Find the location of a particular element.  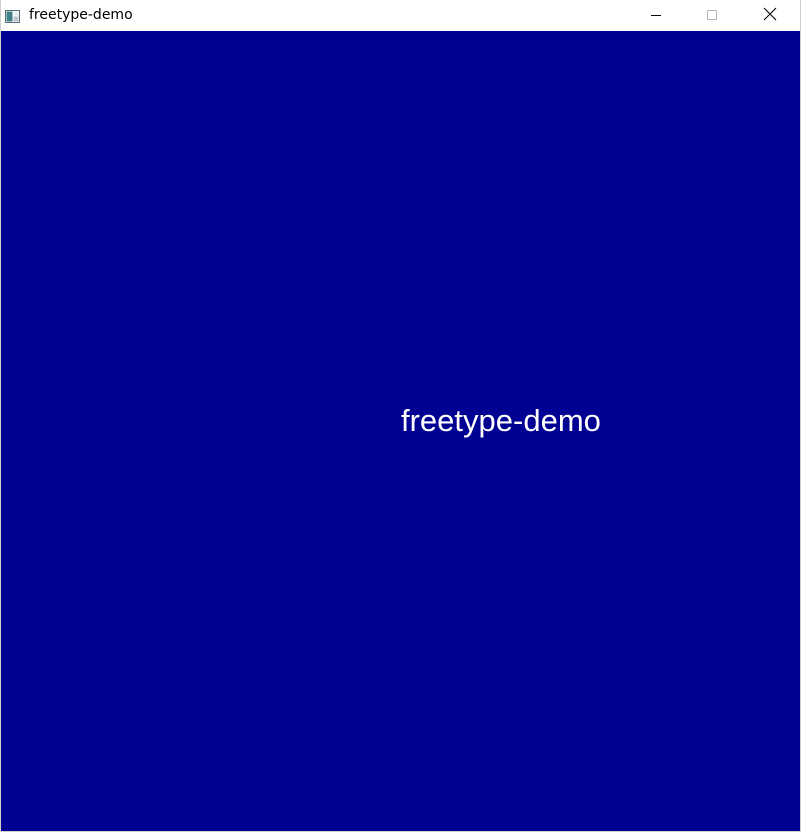

close-icon is located at coordinates (770, 15).